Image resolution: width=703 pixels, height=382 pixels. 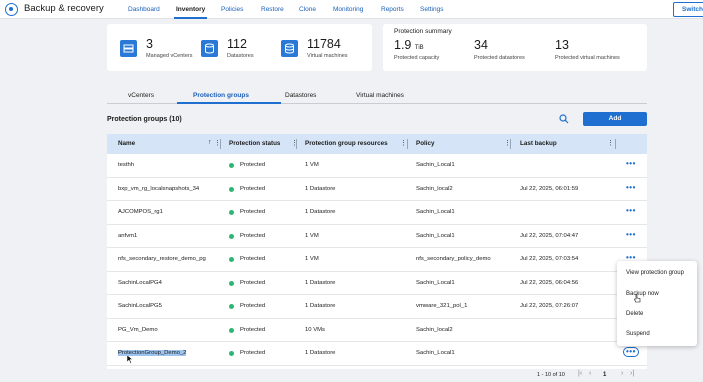 I want to click on menu-item-view-protection-group: View protection group, so click(x=655, y=273).